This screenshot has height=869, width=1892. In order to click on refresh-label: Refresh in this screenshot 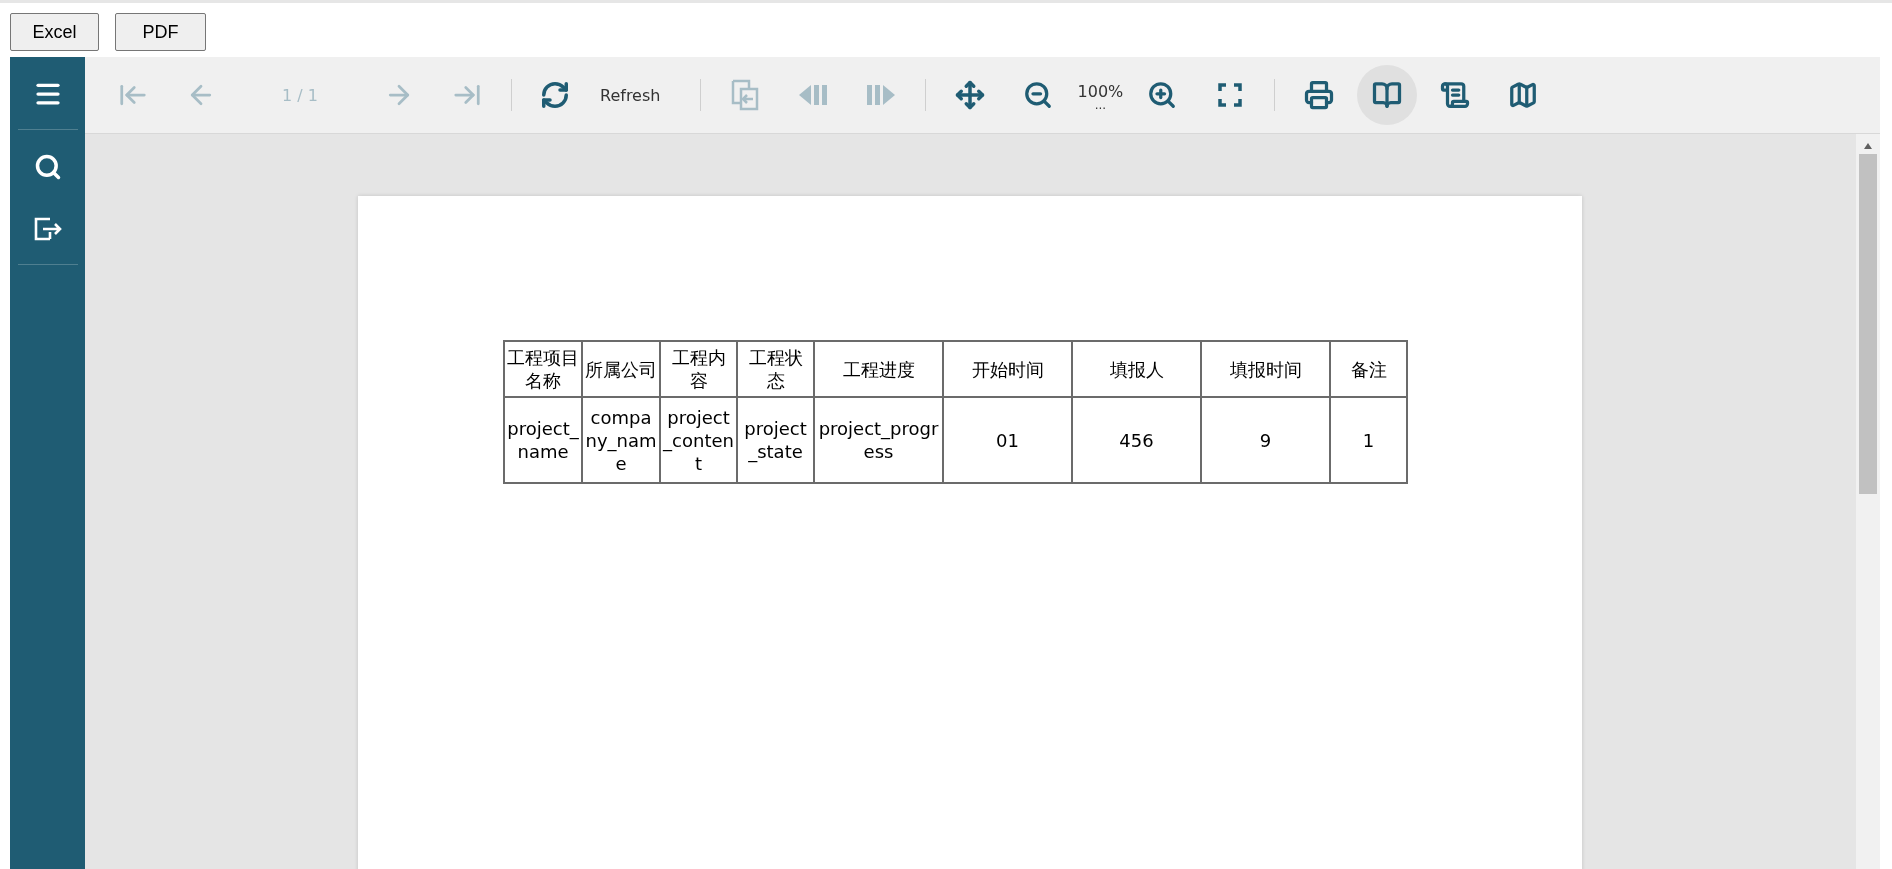, I will do `click(630, 95)`.